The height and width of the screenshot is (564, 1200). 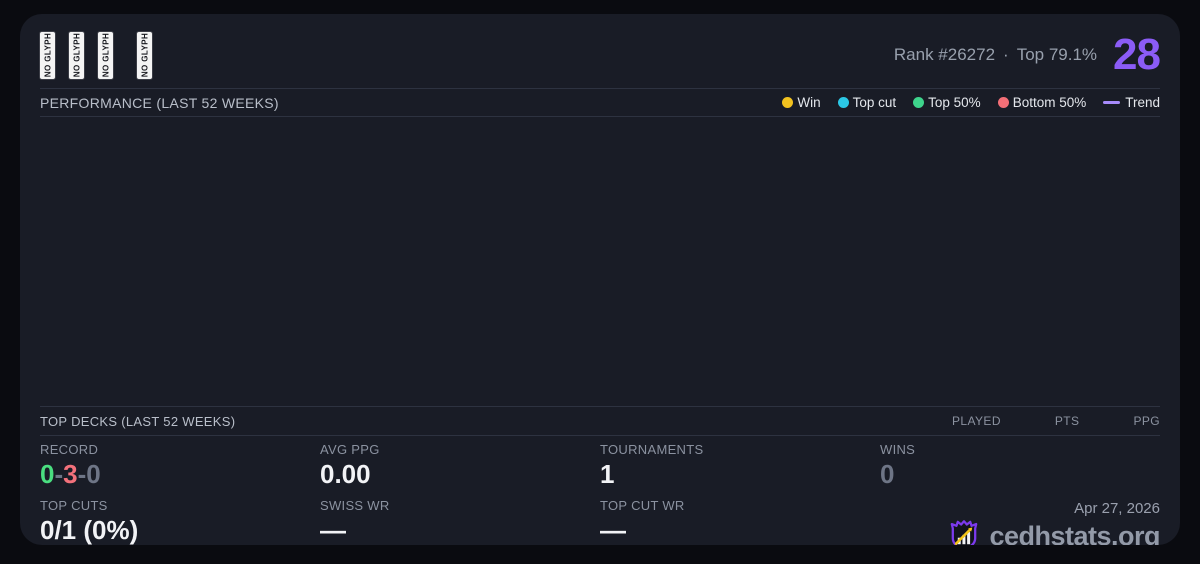 What do you see at coordinates (460, 470) in the screenshot?
I see `stat-avg-ppg: AVG PPG 0.00` at bounding box center [460, 470].